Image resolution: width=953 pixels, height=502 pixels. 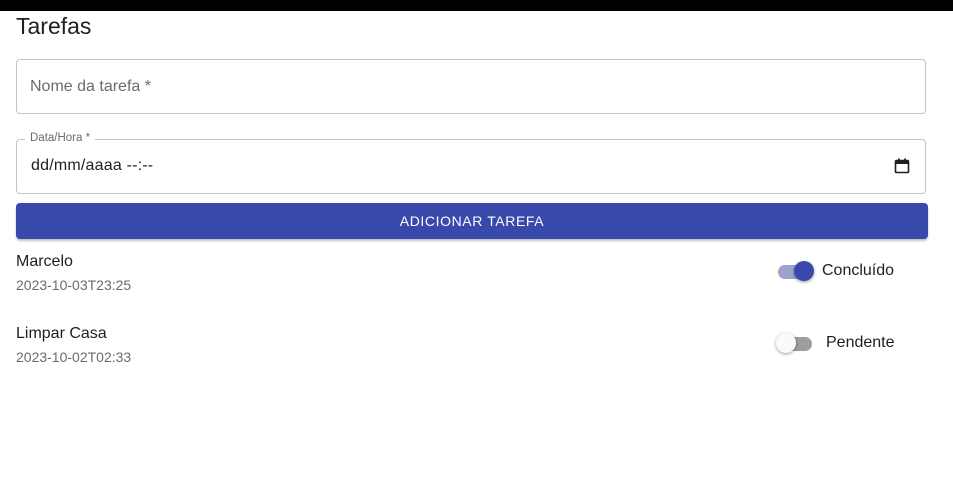 What do you see at coordinates (476, 5) in the screenshot?
I see `window-top-bar` at bounding box center [476, 5].